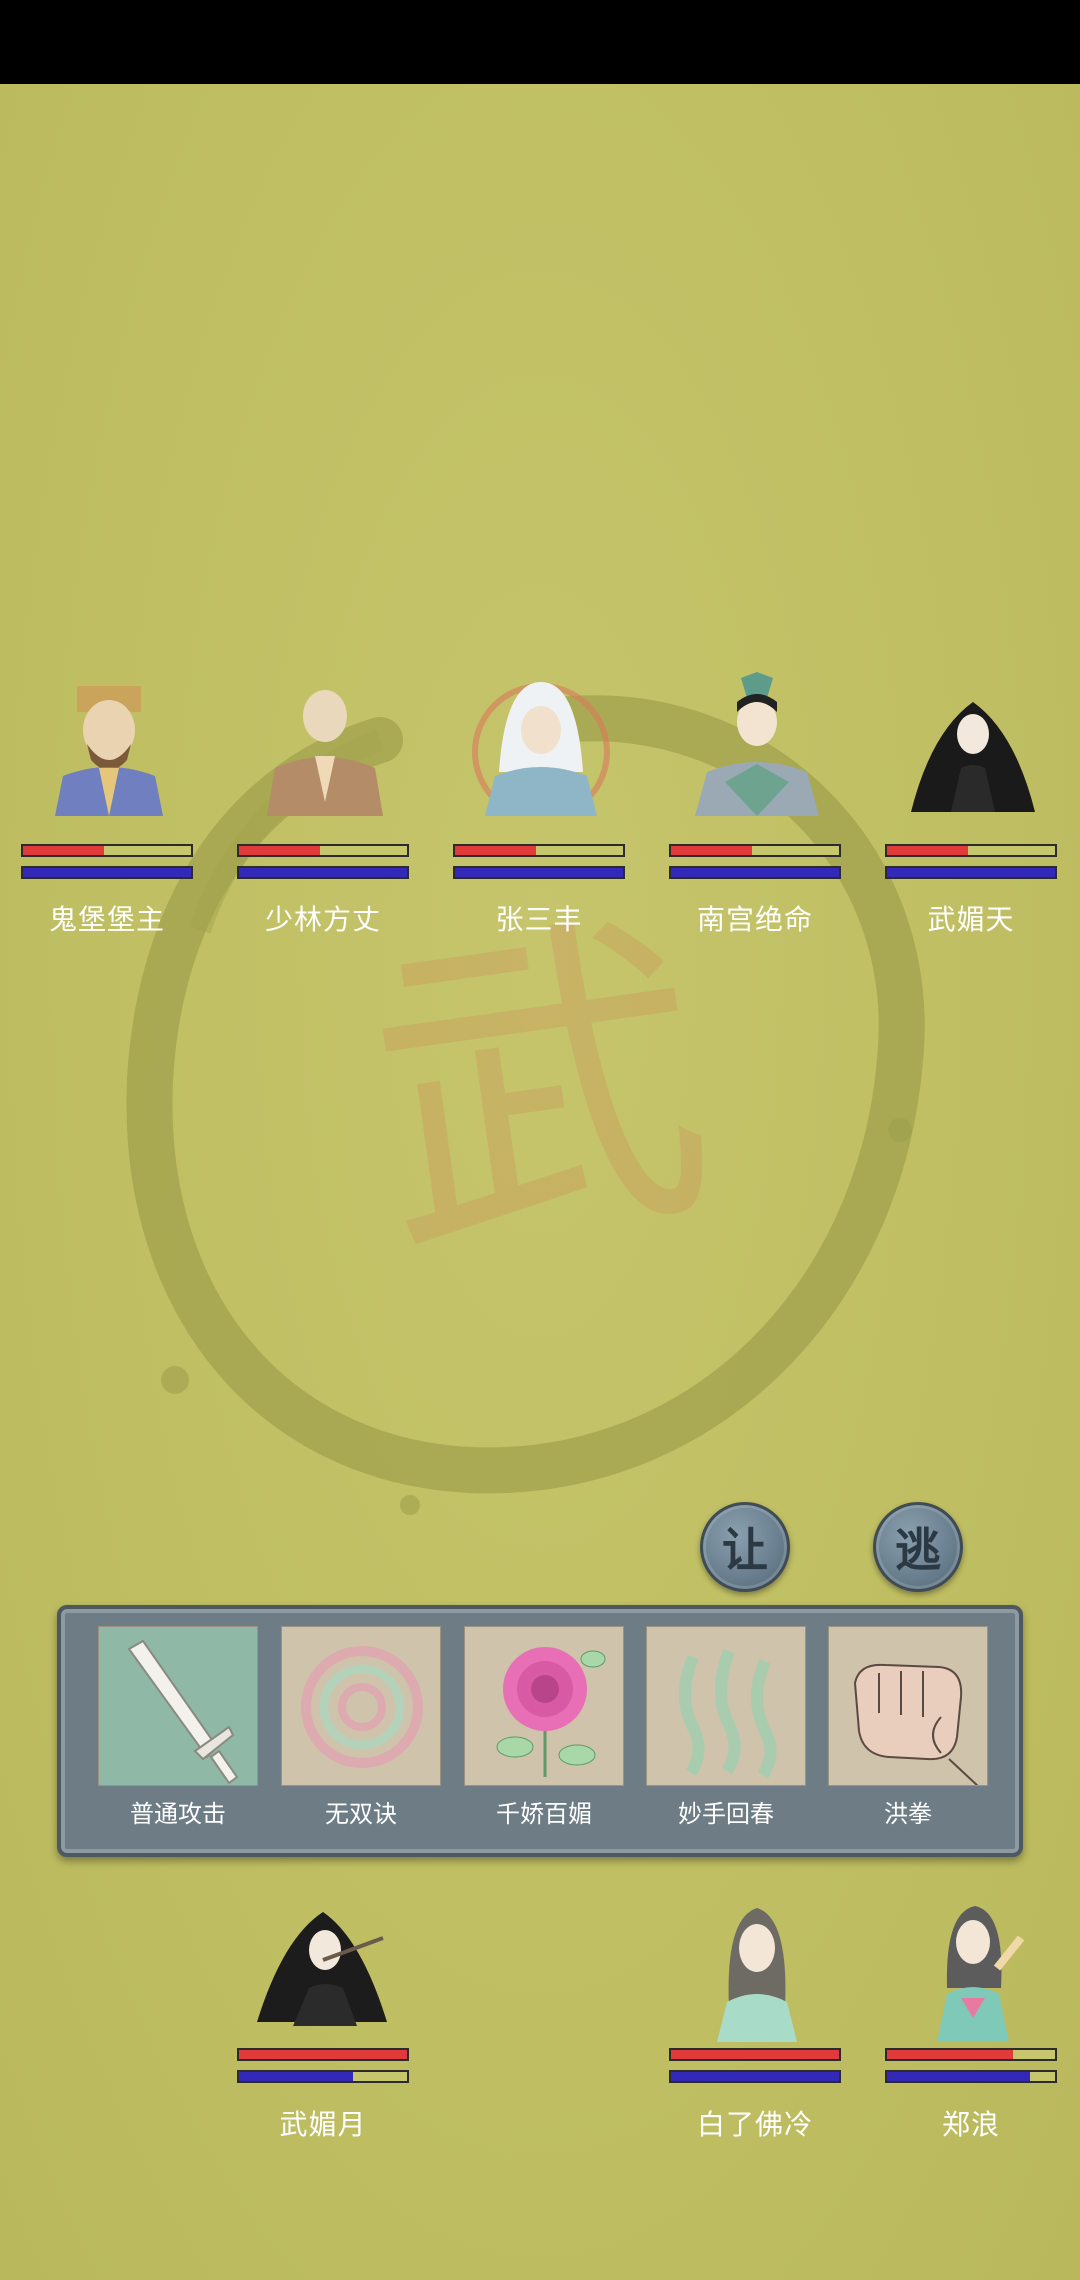  I want to click on portrait-ghost-lord-icon, so click(109, 751).